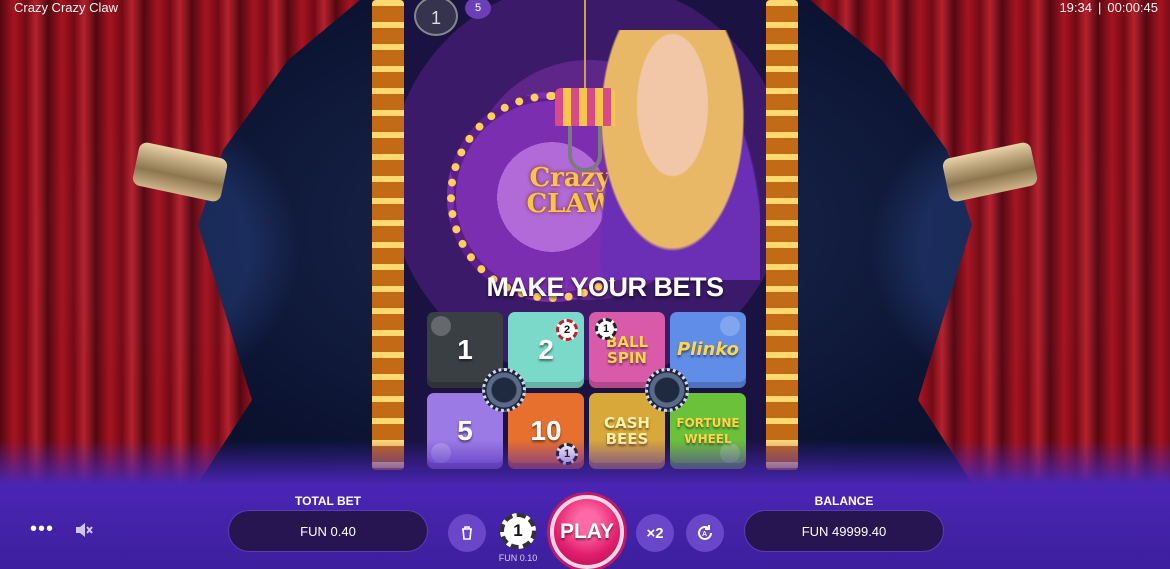  What do you see at coordinates (606, 329) in the screenshot?
I see `placed-chip: 1` at bounding box center [606, 329].